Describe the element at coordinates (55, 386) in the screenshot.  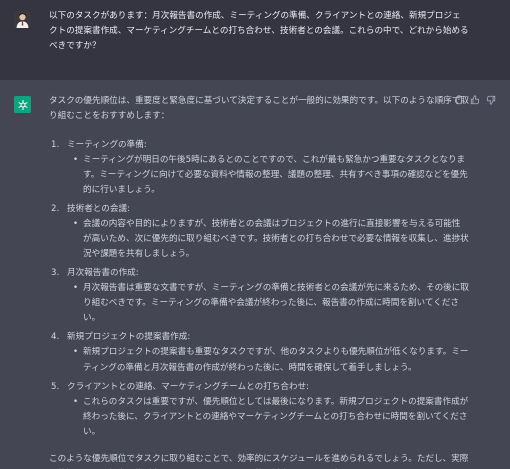
I see `list-item-number: 5.` at that location.